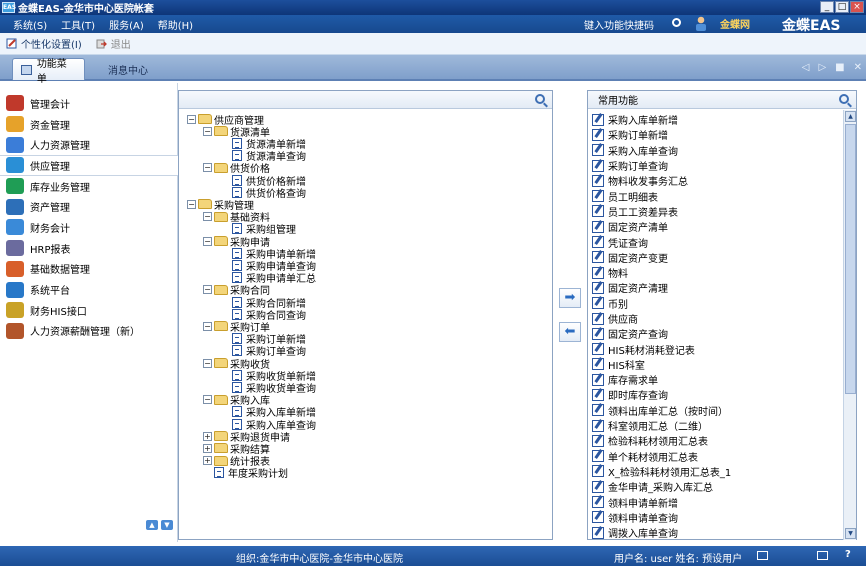 This screenshot has height=566, width=866. I want to click on sidebar-item: 基础数据管理, so click(88, 269).